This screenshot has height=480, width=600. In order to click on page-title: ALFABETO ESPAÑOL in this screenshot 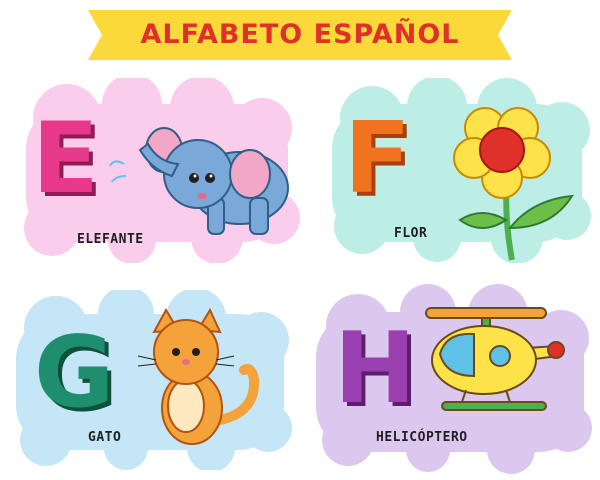, I will do `click(300, 34)`.